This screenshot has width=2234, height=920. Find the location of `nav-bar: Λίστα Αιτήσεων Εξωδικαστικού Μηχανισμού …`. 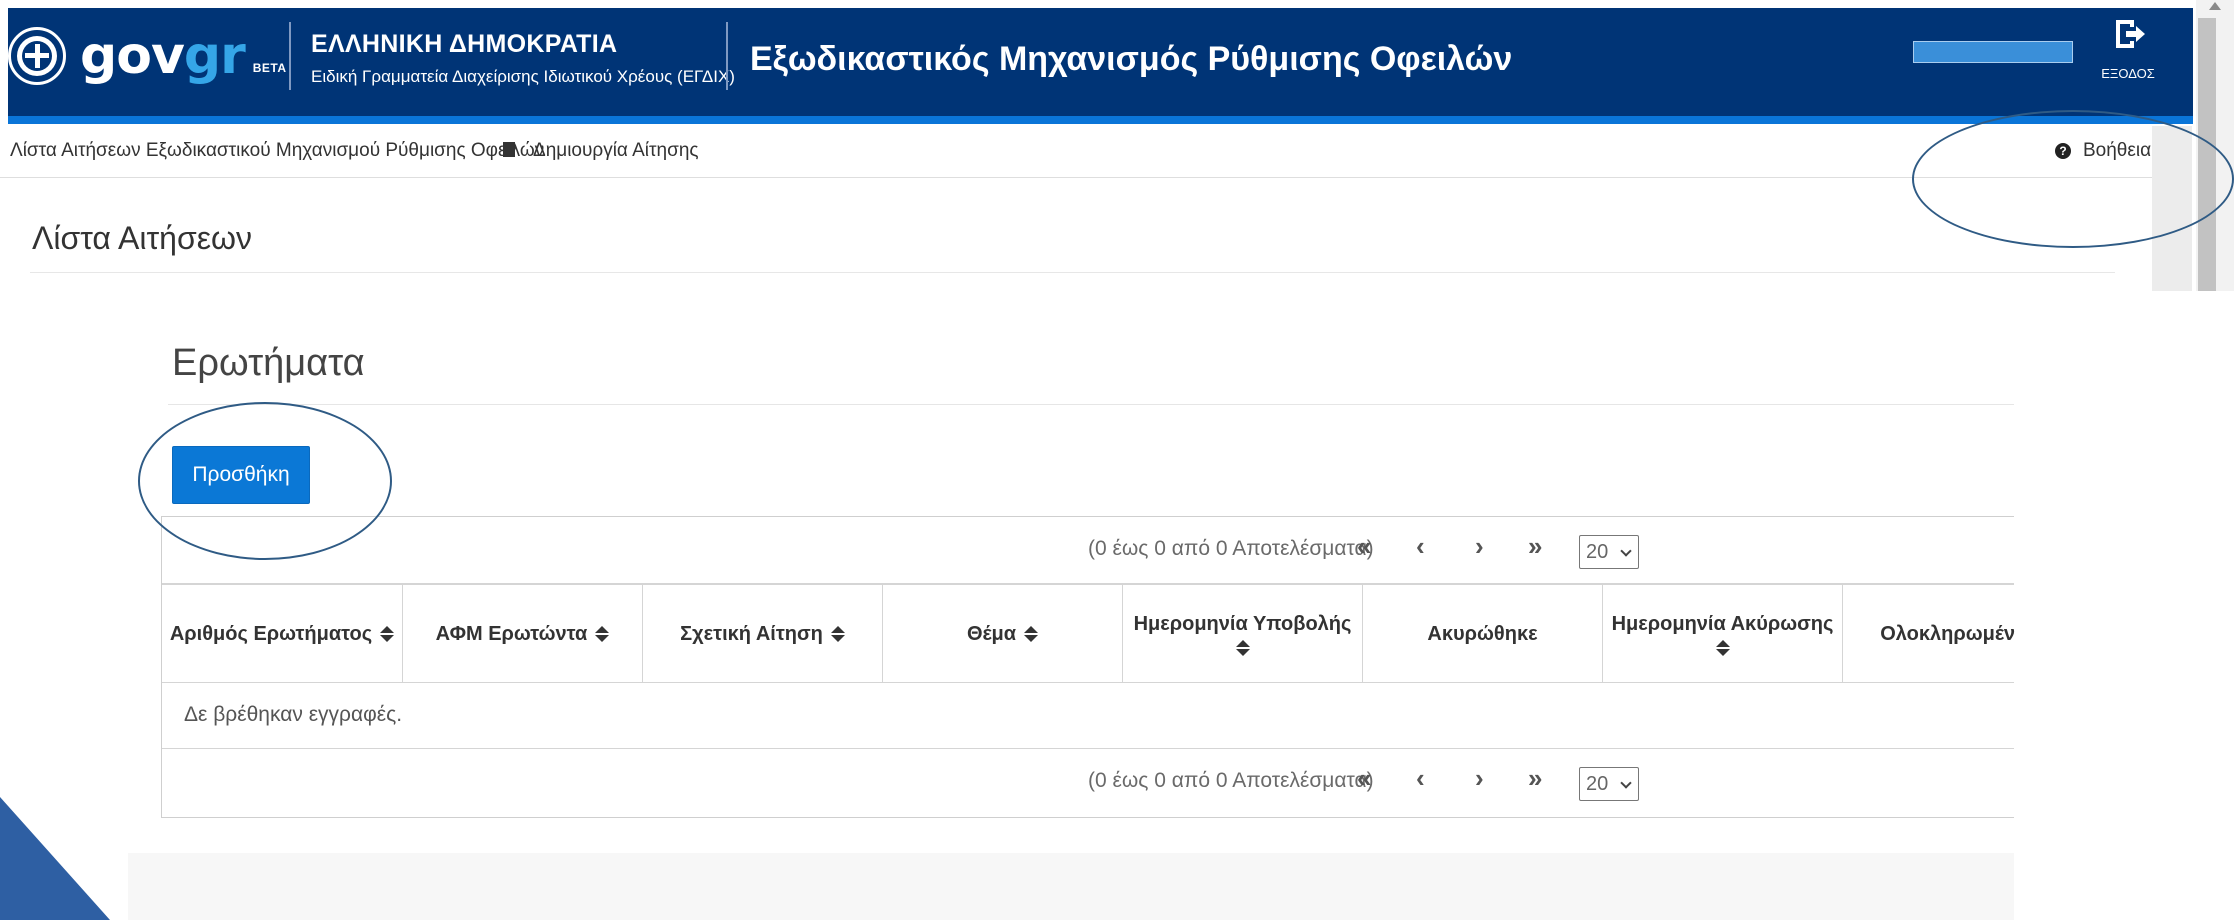

nav-bar: Λίστα Αιτήσεων Εξωδικαστικού Μηχανισμού … is located at coordinates (1096, 151).